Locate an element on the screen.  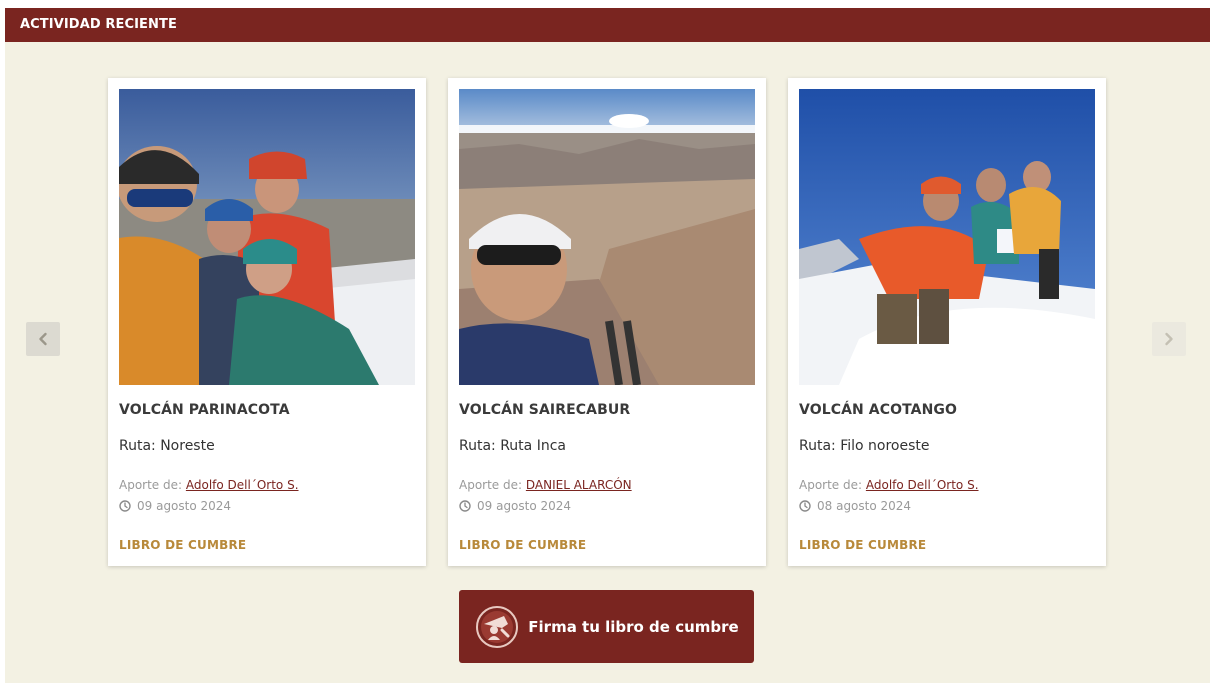
contributor-link: DANIEL ALARCÓN is located at coordinates (579, 485).